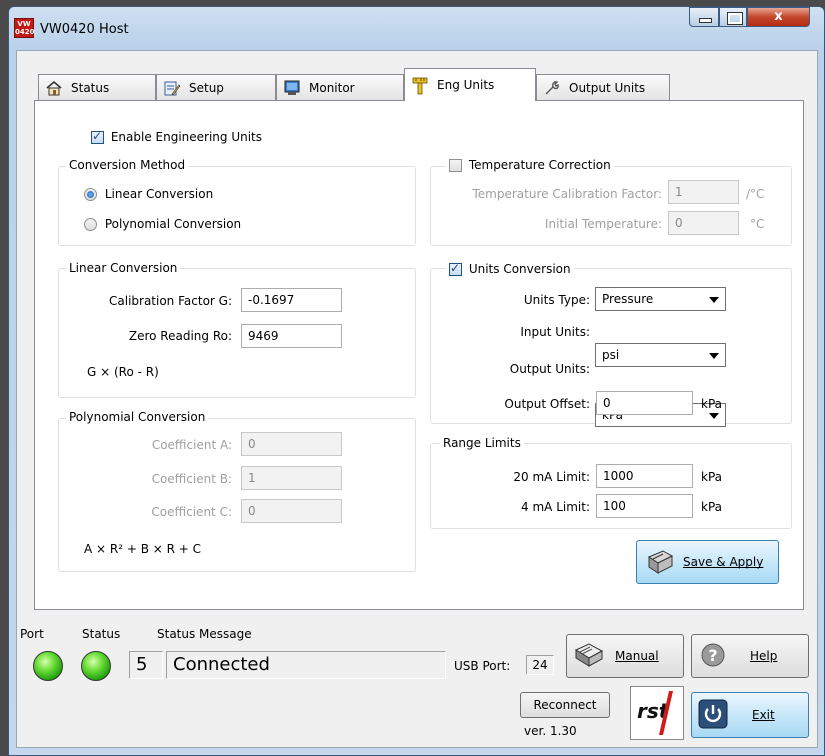 This screenshot has height=756, width=825. Describe the element at coordinates (567, 194) in the screenshot. I see `temperature-factor-label: Temperature Calibration Factor:` at that location.